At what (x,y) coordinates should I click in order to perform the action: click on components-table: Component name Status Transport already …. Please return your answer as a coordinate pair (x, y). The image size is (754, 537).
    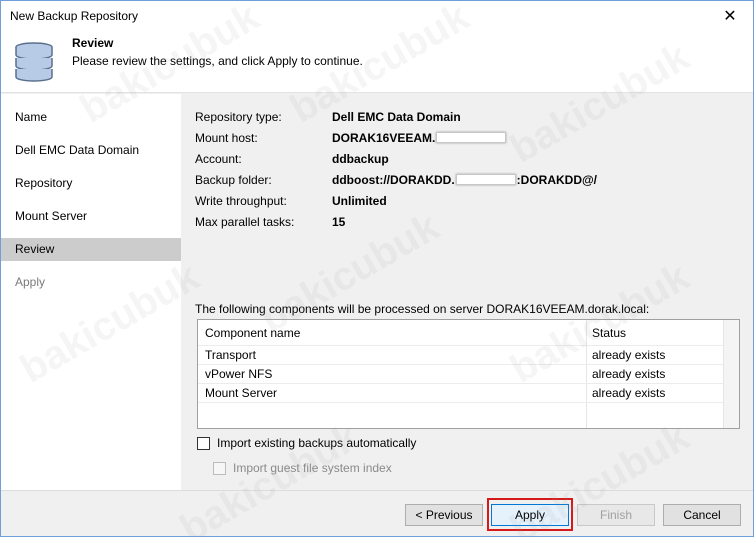
    Looking at the image, I should click on (468, 374).